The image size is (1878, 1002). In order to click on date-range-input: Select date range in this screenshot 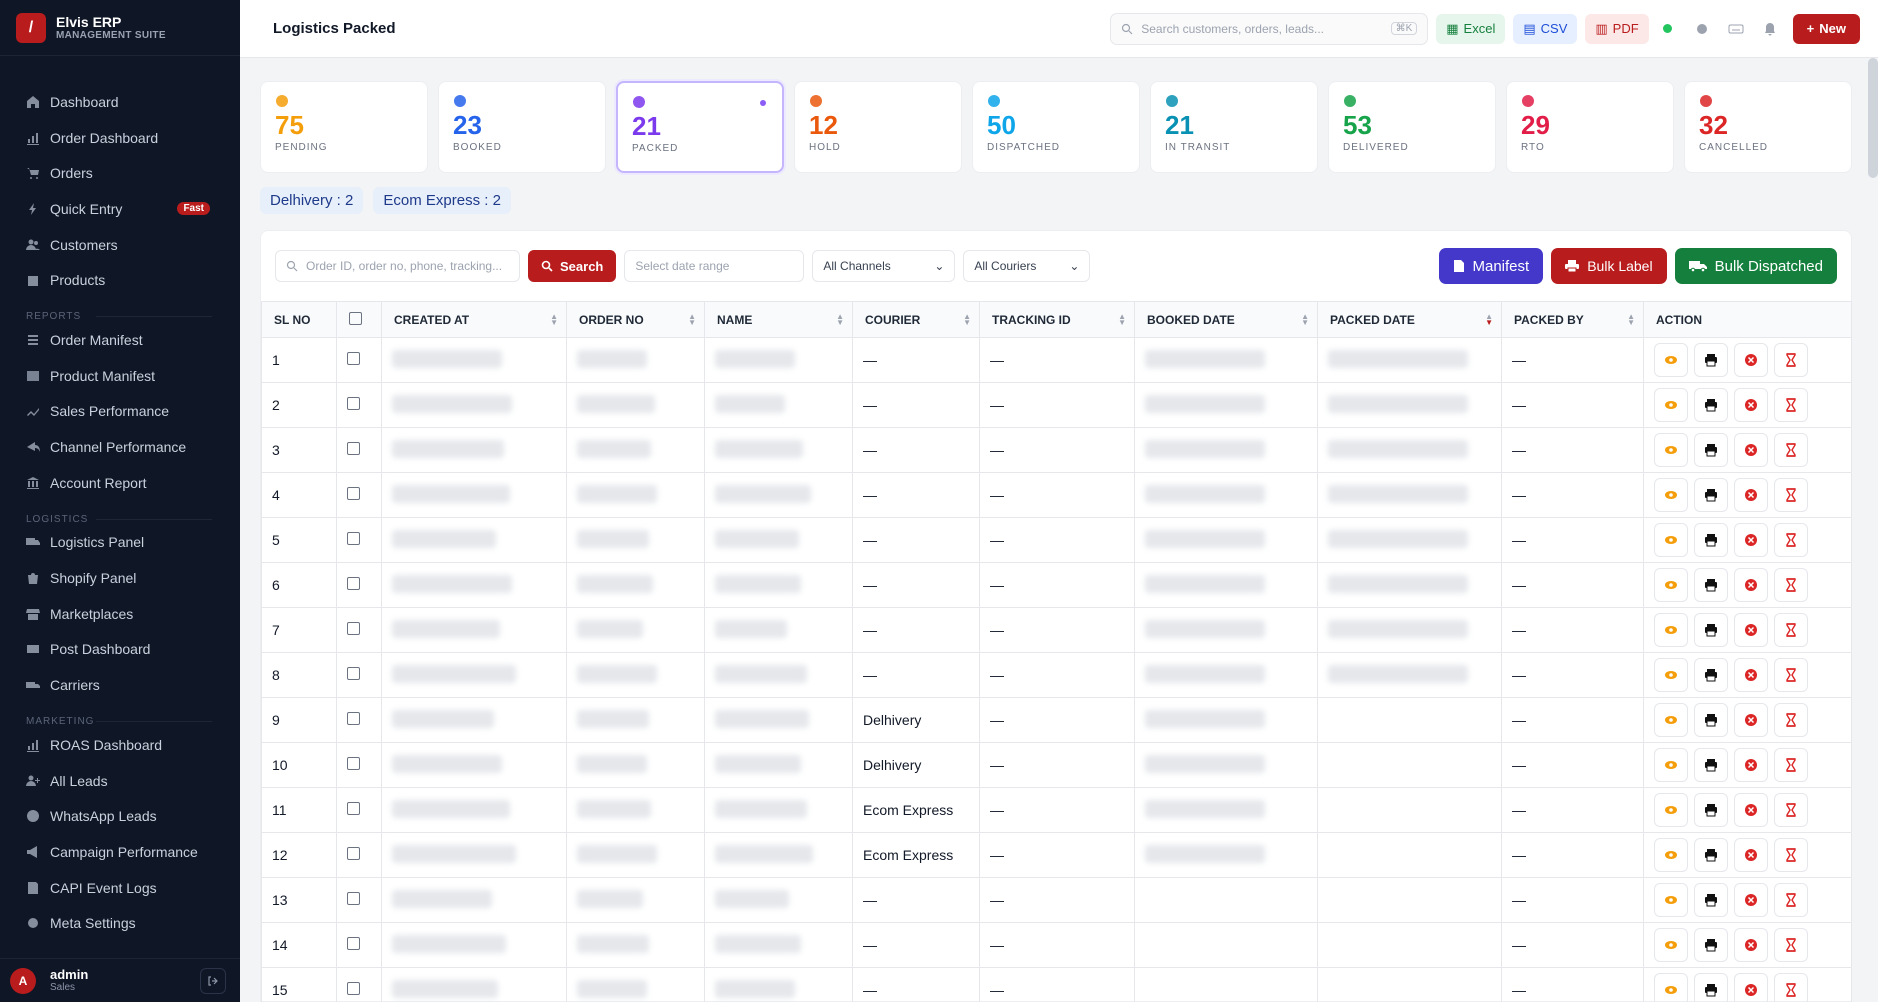, I will do `click(714, 266)`.